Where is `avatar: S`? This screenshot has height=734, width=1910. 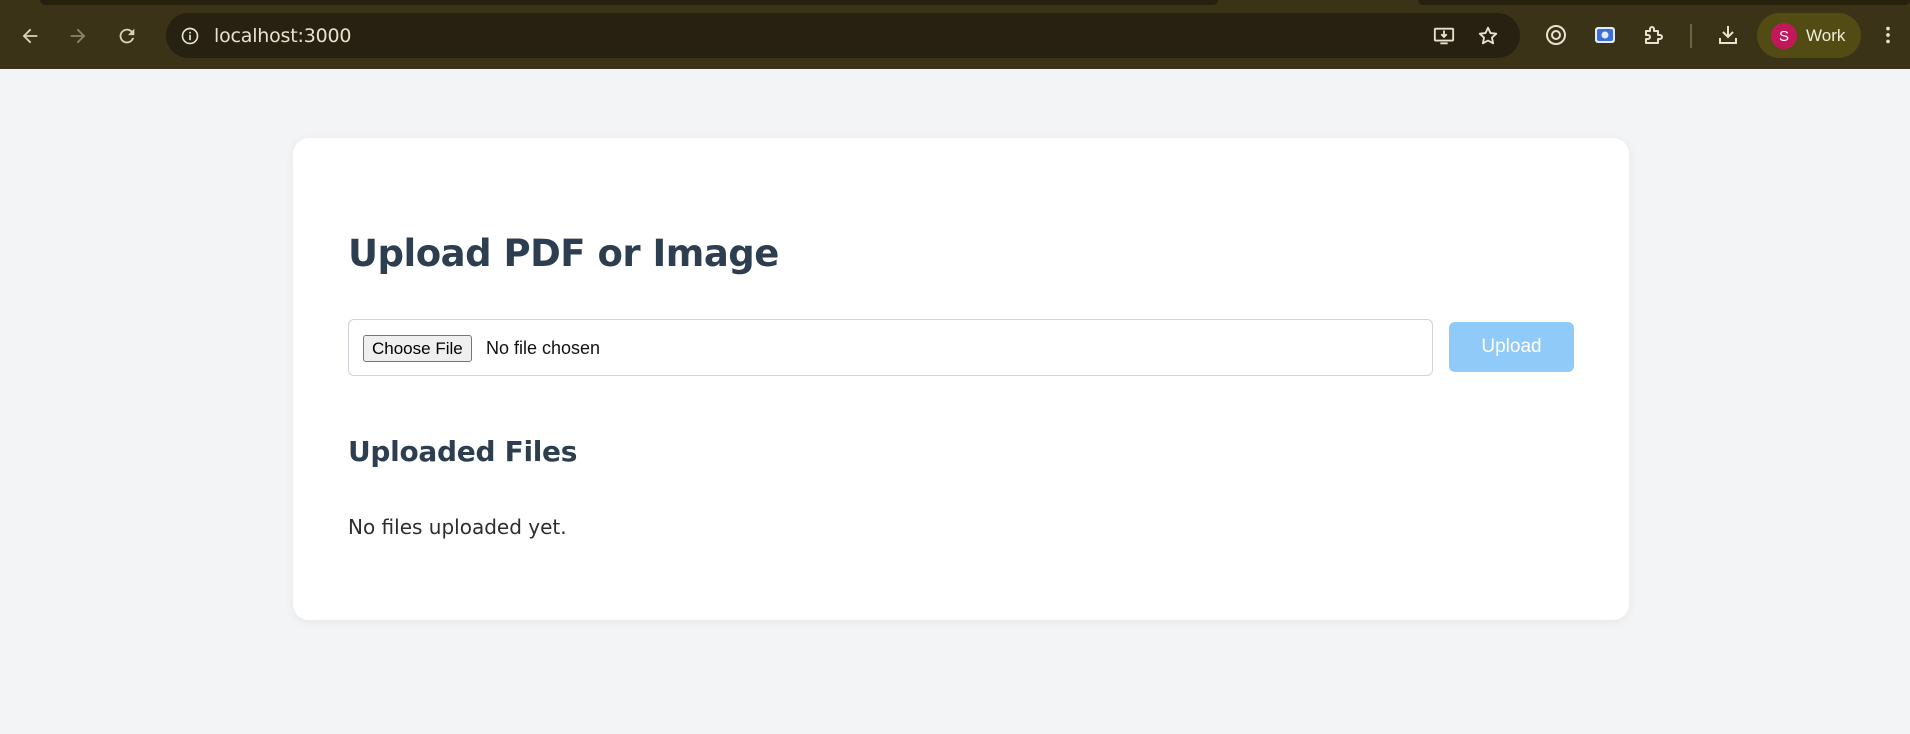
avatar: S is located at coordinates (1784, 36).